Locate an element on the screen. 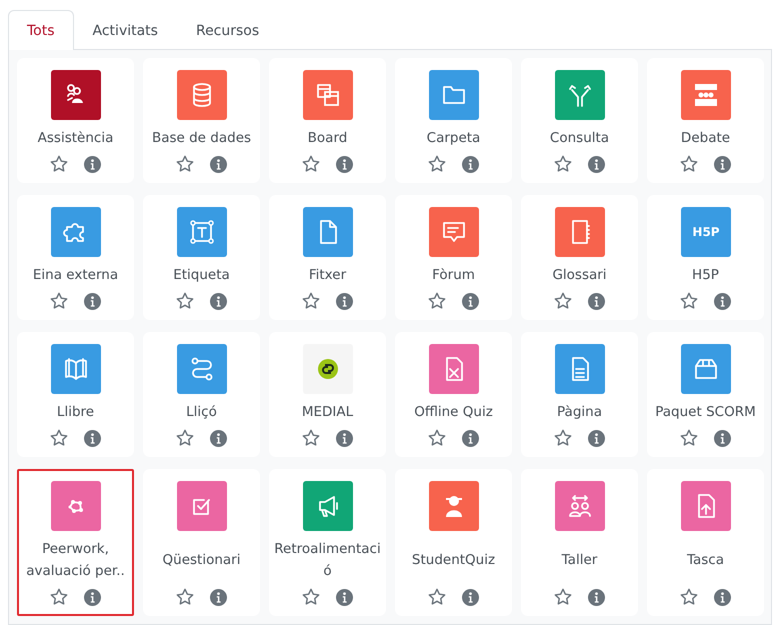  module-card: Retroalimentació is located at coordinates (327, 542).